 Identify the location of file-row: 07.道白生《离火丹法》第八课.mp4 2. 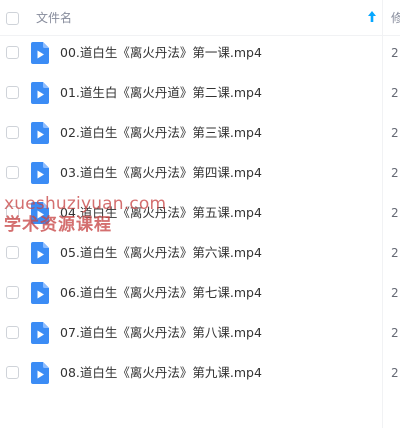
(200, 333).